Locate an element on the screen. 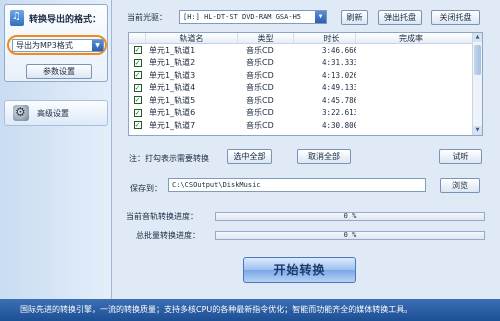 This screenshot has height=321, width=500. save-path-input: C:\CSOutput\DiskMusic is located at coordinates (297, 185).